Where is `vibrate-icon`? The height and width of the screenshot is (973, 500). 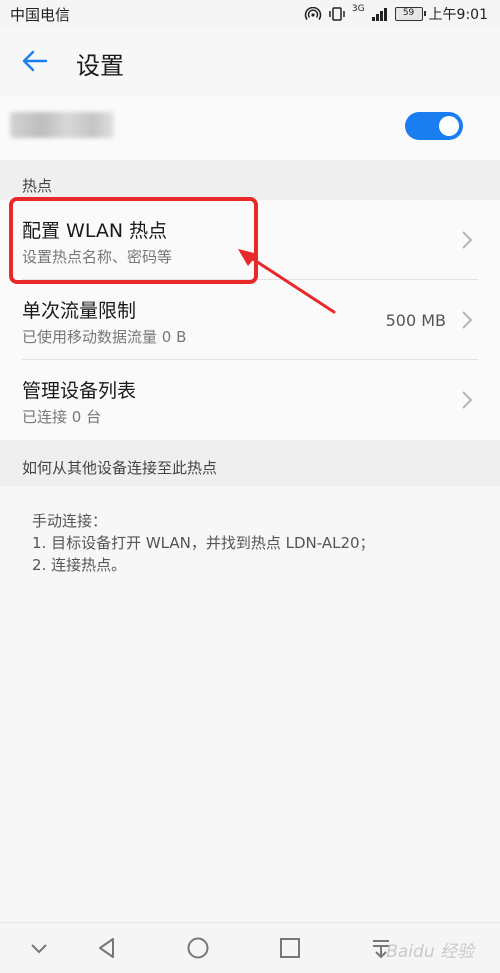 vibrate-icon is located at coordinates (337, 14).